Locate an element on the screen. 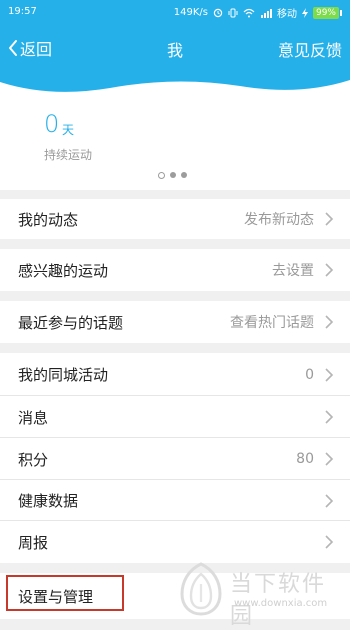 This screenshot has width=350, height=630. menu-item-value: 80 is located at coordinates (305, 459).